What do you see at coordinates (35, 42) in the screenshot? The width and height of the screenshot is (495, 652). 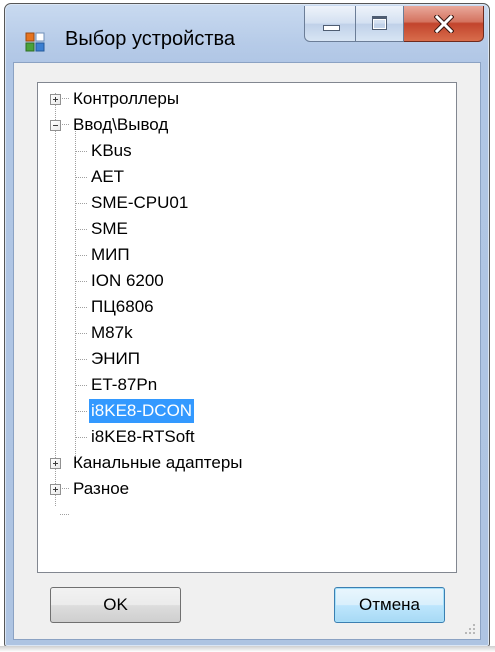 I see `app-icon` at bounding box center [35, 42].